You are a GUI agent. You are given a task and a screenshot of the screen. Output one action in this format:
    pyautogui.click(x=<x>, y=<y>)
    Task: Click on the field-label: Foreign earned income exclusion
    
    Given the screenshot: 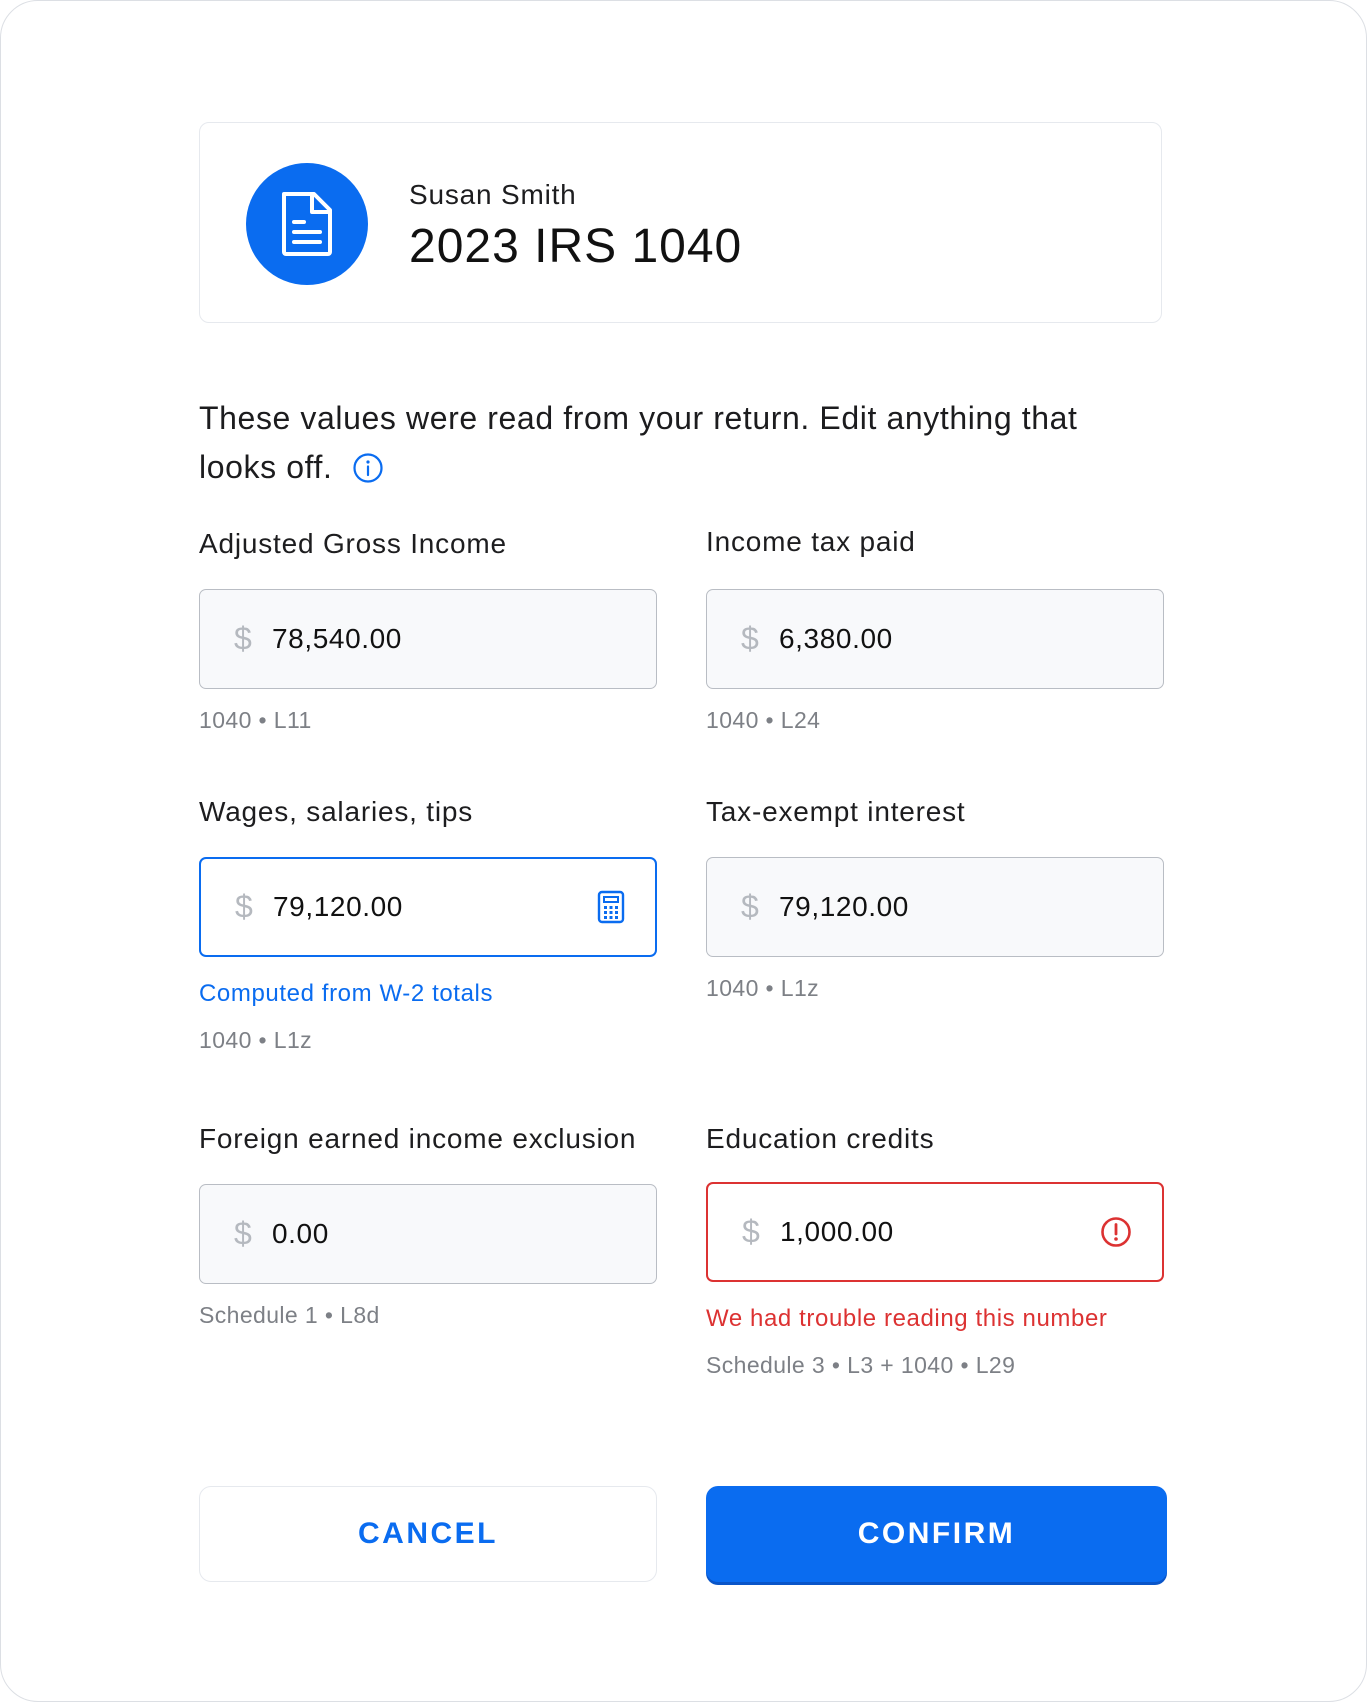 What is the action you would take?
    pyautogui.click(x=418, y=1138)
    